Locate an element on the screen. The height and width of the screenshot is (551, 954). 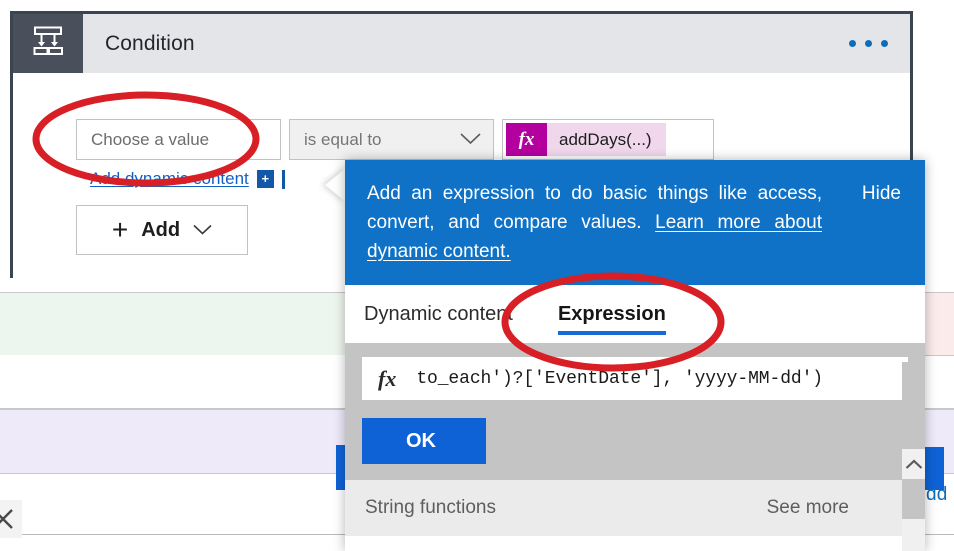
add-button: + Add is located at coordinates (162, 230).